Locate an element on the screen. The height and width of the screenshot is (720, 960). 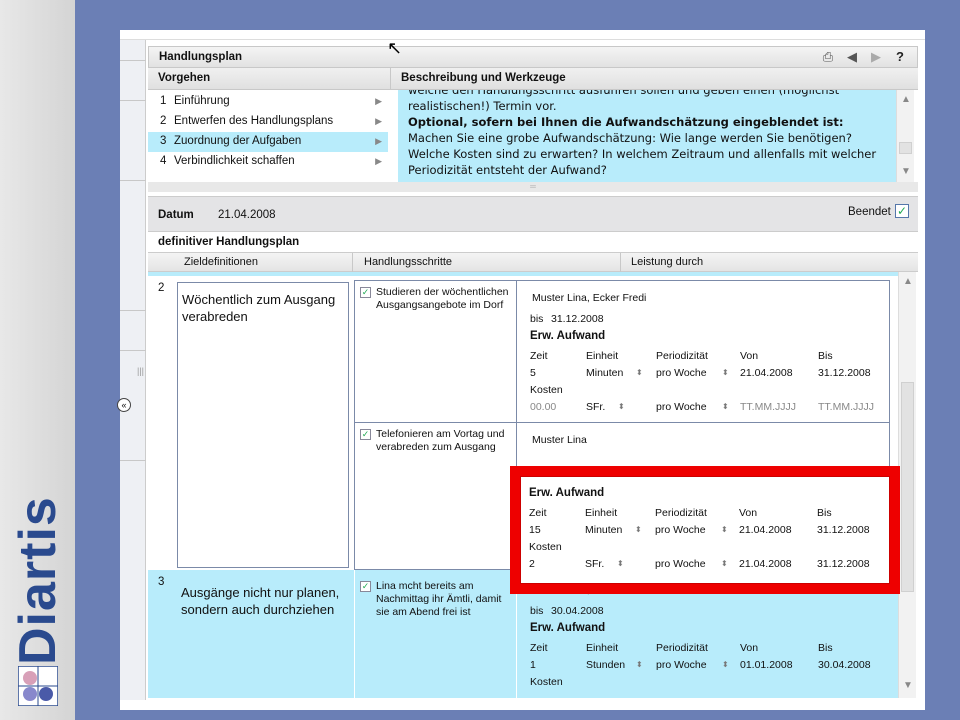
plan-title: definitiver Handlungsplan is located at coordinates (229, 242).